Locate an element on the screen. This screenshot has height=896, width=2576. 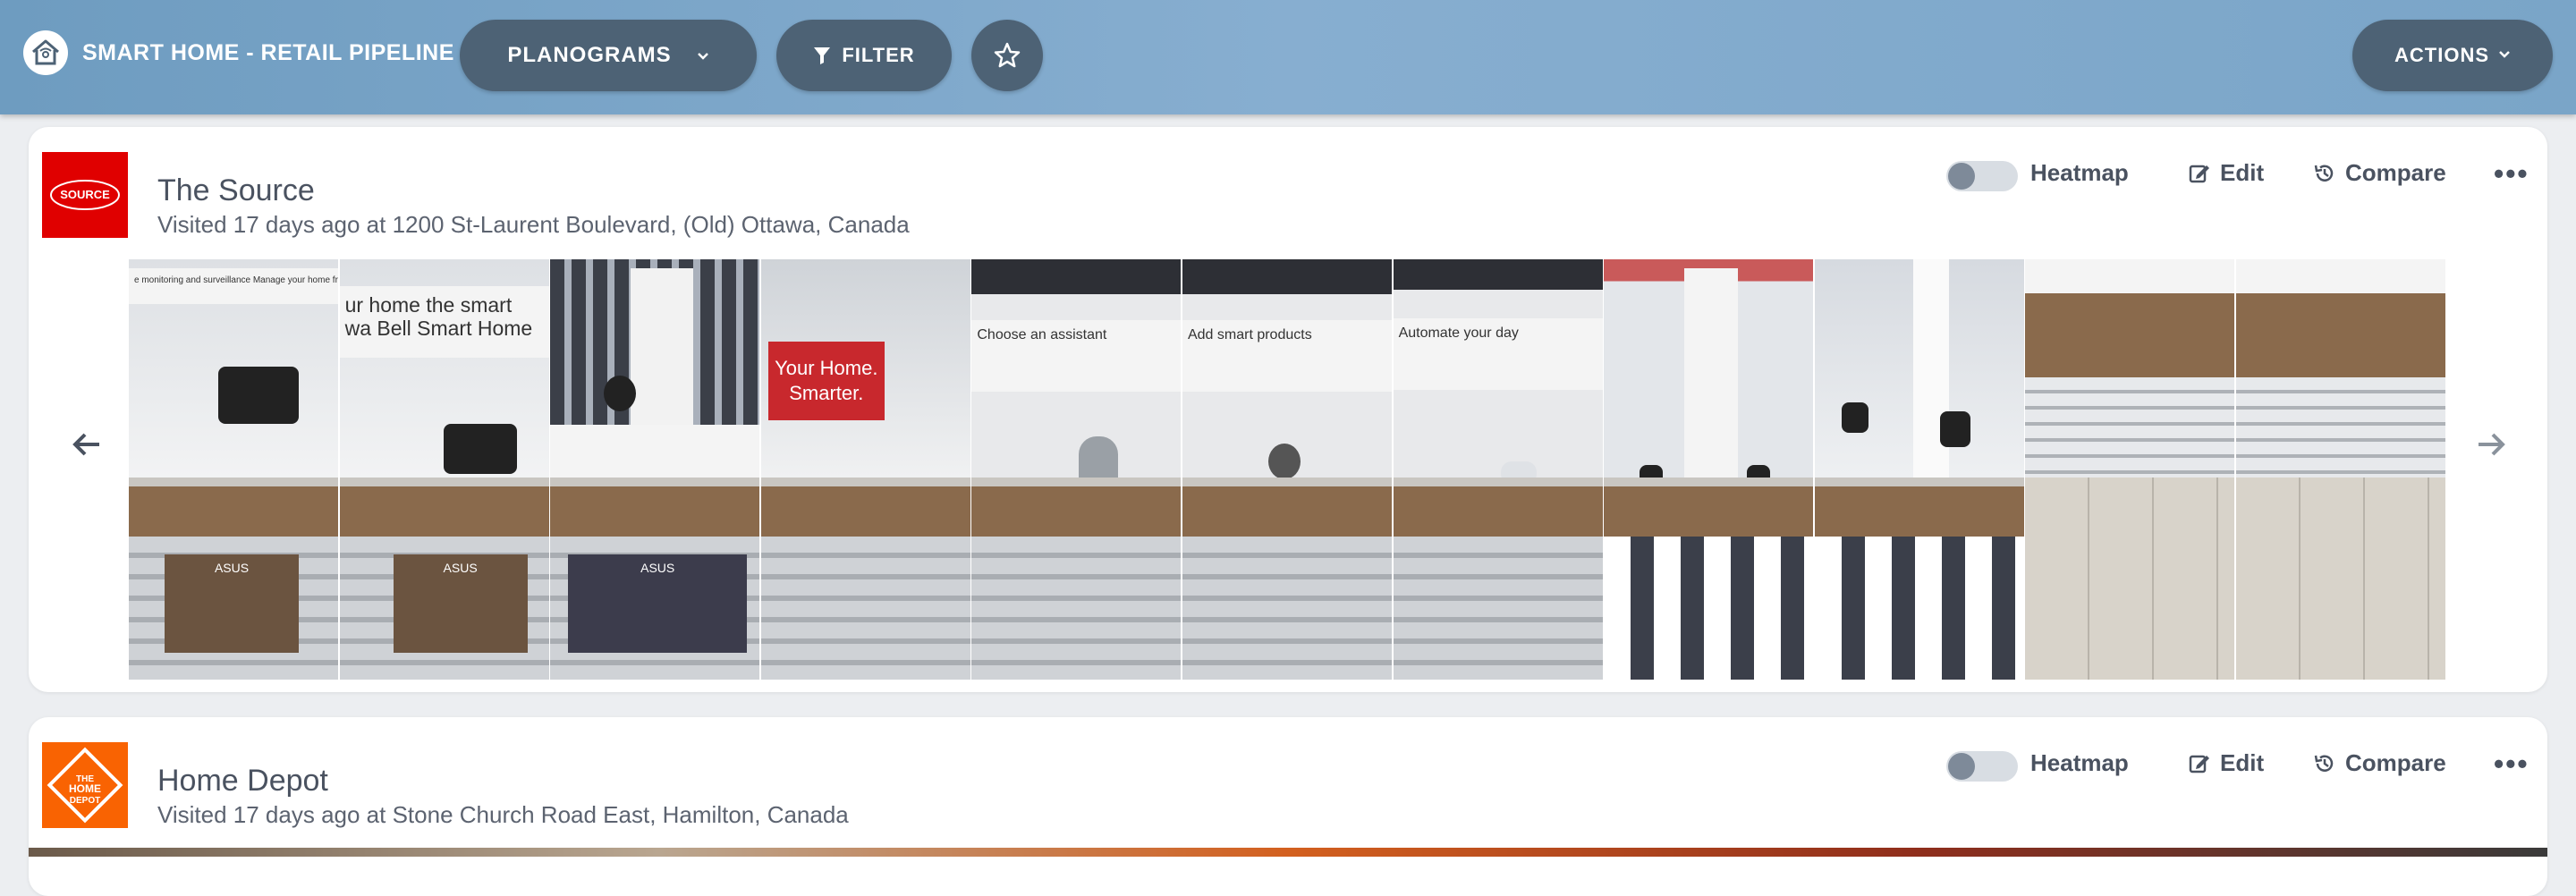
favorites-button is located at coordinates (1007, 55).